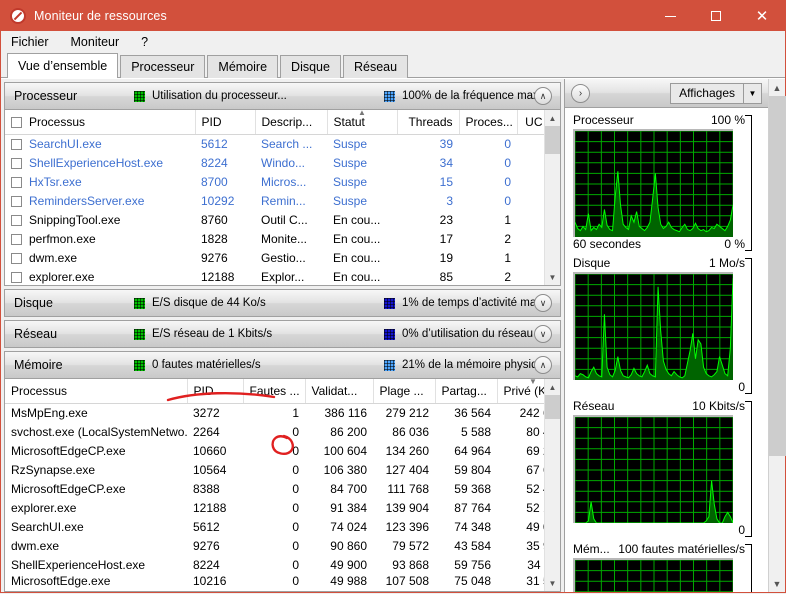  I want to click on cell-private: 35 988, so click(520, 545).